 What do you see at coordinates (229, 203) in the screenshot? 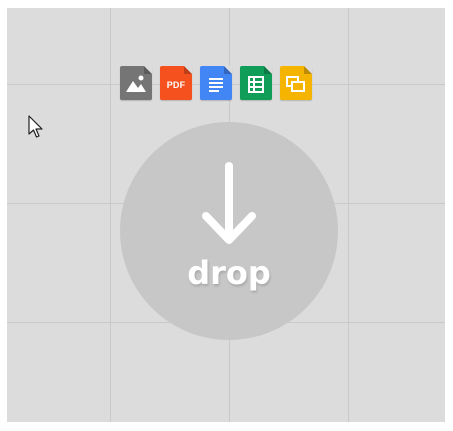
I see `arrow-down-icon` at bounding box center [229, 203].